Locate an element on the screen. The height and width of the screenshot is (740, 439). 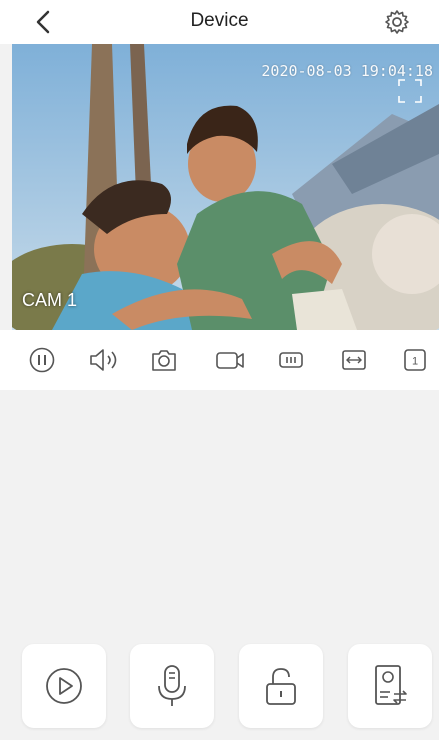
header-bar: Device is located at coordinates (219, 22).